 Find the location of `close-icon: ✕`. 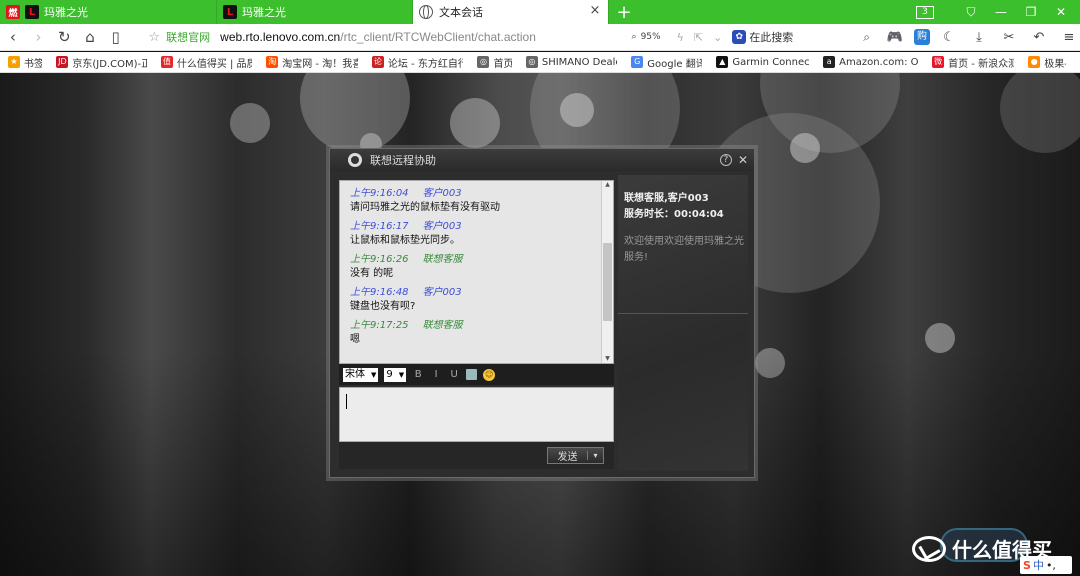

close-icon: ✕ is located at coordinates (743, 160).